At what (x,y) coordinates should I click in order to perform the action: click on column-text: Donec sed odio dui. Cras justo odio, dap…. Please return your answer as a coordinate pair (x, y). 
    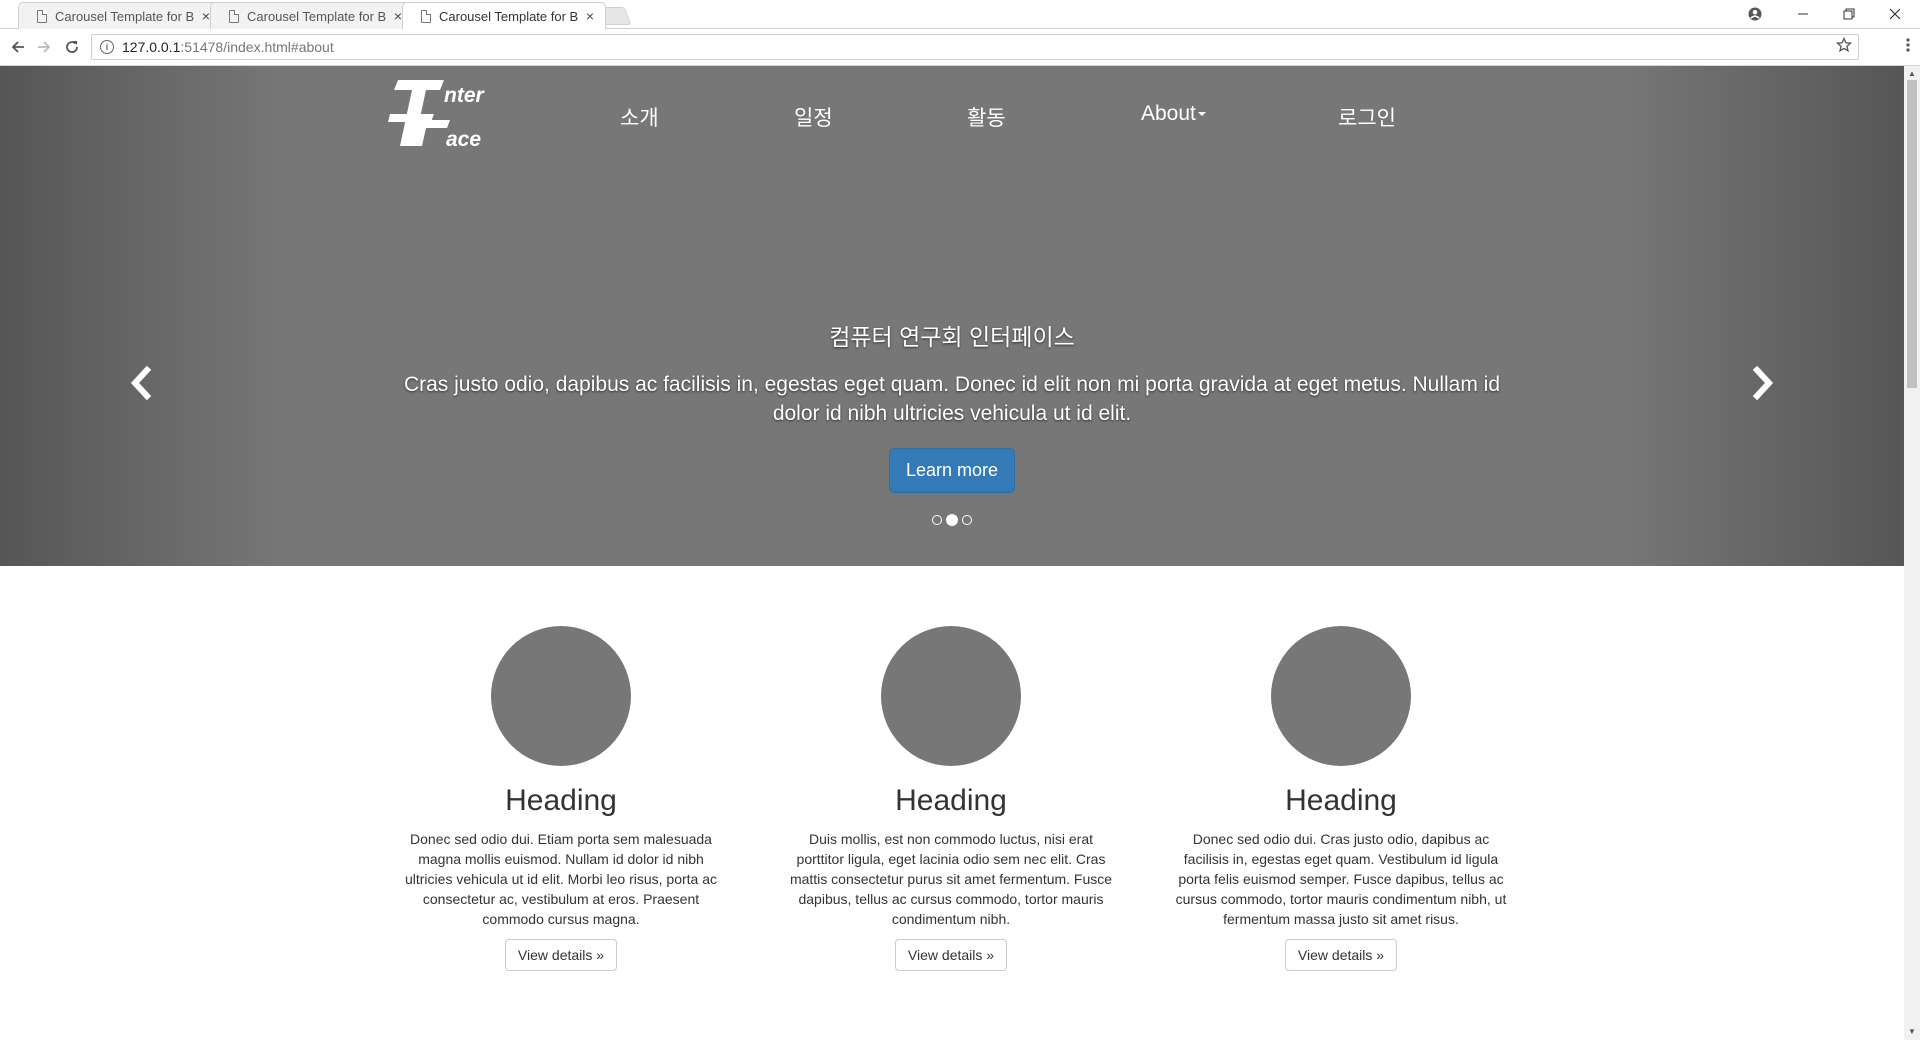
    Looking at the image, I should click on (1341, 879).